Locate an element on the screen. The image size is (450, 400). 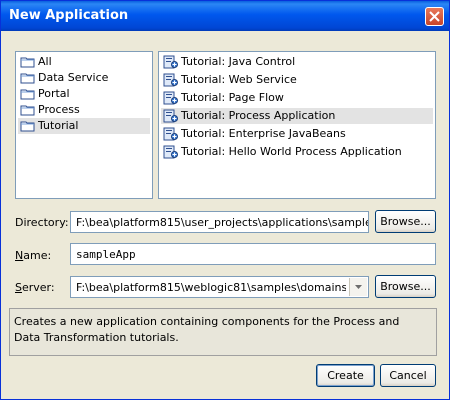
name-field: sampleApp is located at coordinates (253, 254).